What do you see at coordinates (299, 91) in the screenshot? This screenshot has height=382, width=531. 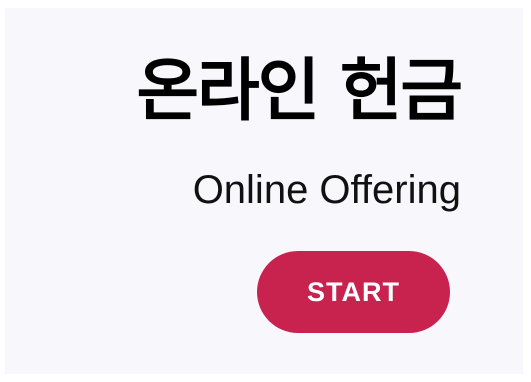 I see `page-title-korean: 온라인 헌금` at bounding box center [299, 91].